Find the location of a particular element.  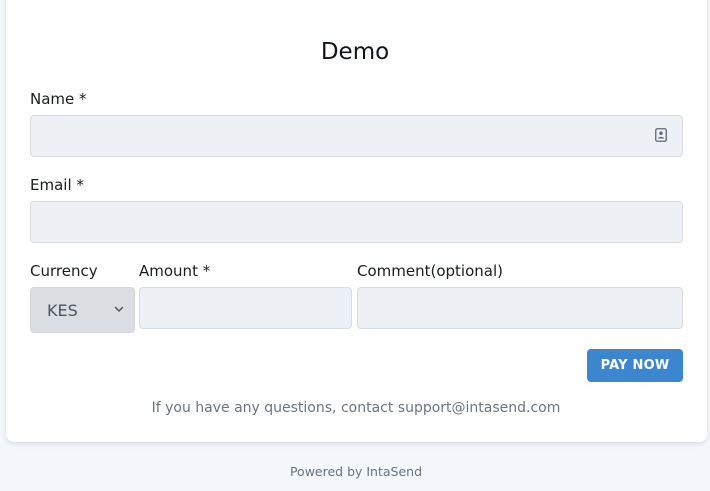

amount-label: Amount * is located at coordinates (175, 271).